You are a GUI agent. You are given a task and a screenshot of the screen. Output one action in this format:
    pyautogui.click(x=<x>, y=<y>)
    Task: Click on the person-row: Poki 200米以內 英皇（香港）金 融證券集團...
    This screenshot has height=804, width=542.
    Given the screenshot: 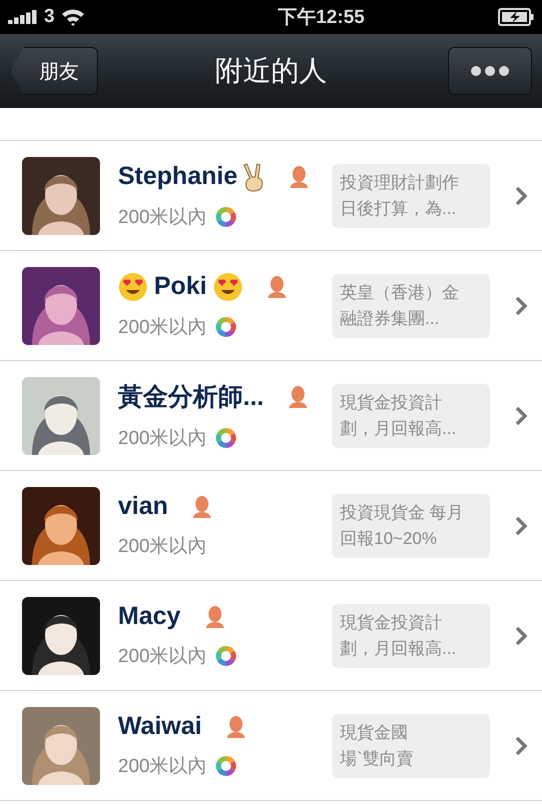 What is the action you would take?
    pyautogui.click(x=271, y=306)
    